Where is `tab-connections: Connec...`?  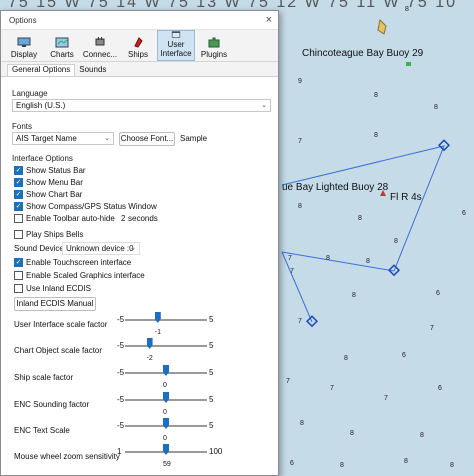 tab-connections: Connec... is located at coordinates (100, 45).